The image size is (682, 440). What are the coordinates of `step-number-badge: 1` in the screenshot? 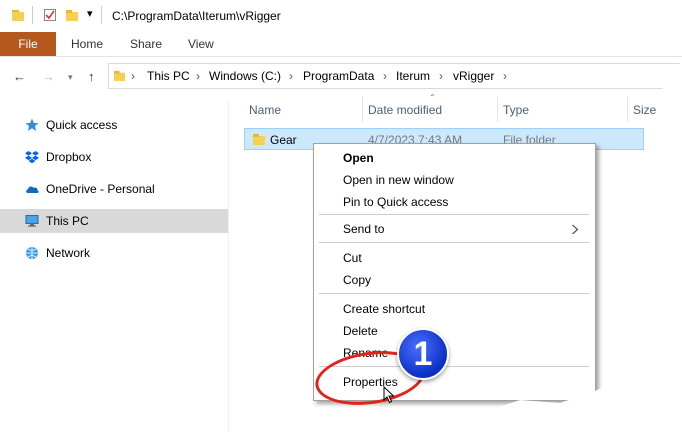 It's located at (423, 354).